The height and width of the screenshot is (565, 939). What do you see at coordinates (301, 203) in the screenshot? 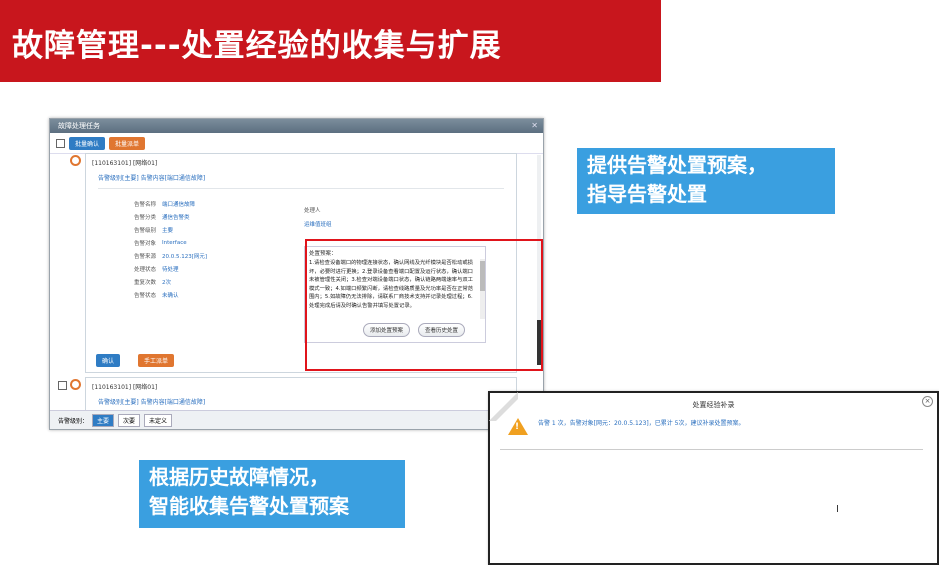
I see `field-row: 告警名称 端口通信故障` at bounding box center [301, 203].